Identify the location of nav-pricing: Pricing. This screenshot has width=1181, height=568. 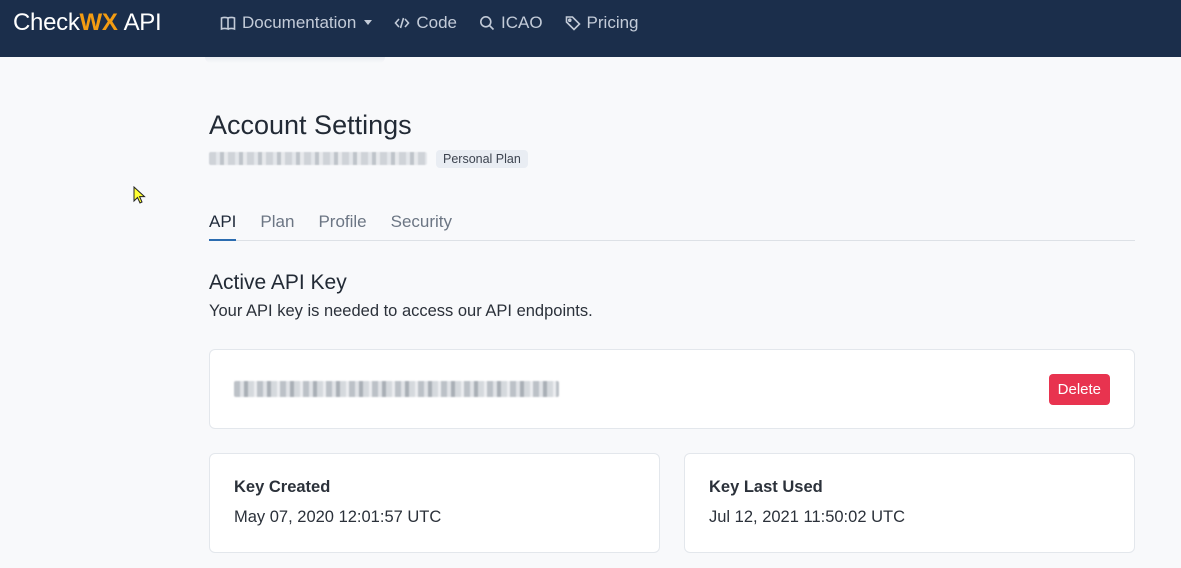
(602, 23).